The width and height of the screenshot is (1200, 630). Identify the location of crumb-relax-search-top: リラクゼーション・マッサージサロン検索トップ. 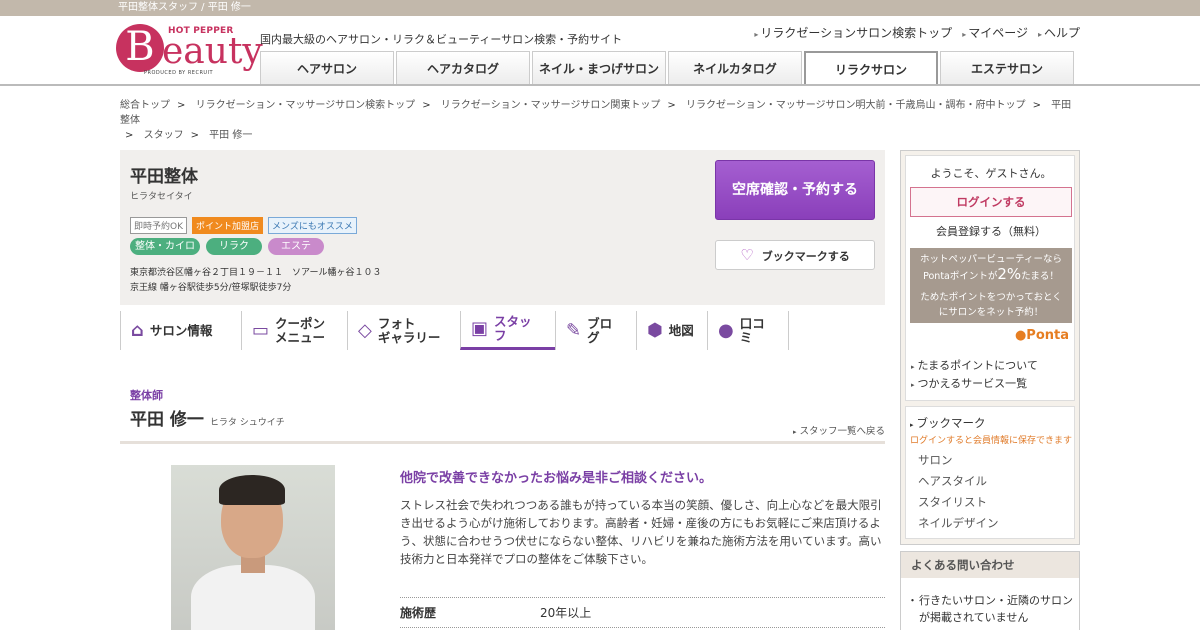
(306, 105).